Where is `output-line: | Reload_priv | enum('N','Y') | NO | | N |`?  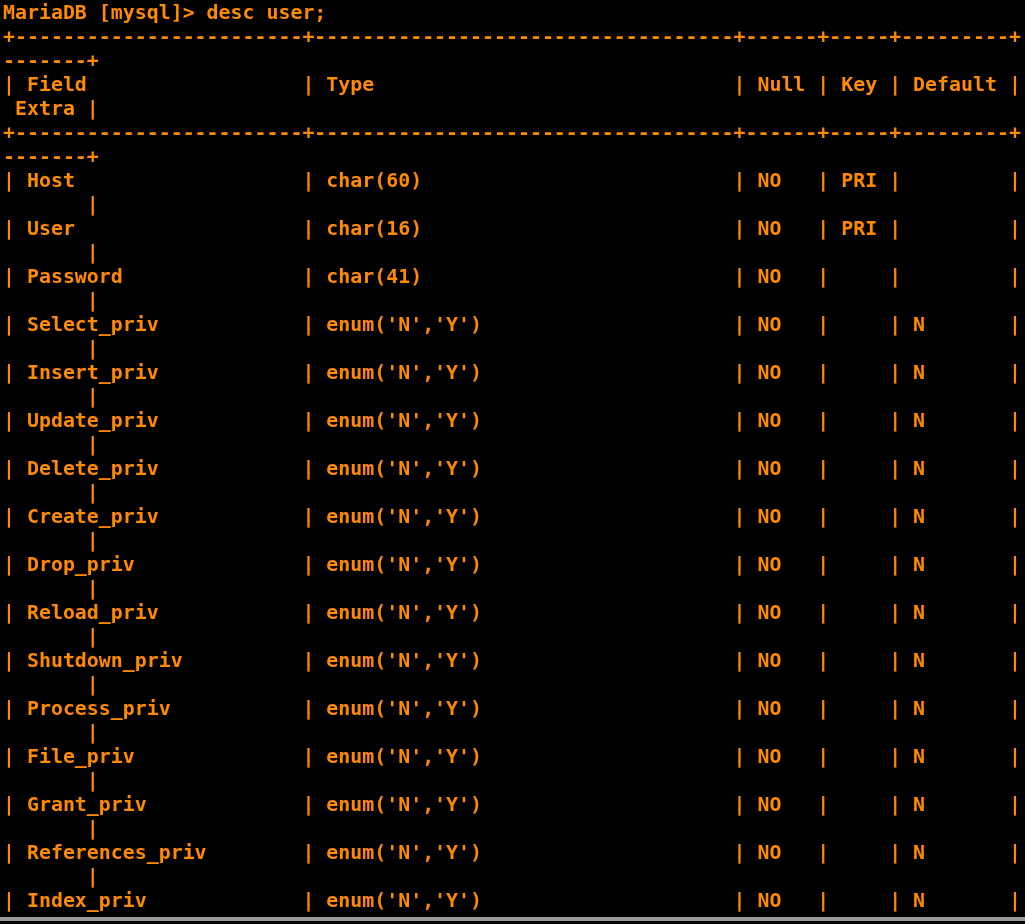 output-line: | Reload_priv | enum('N','Y') | NO | | N | is located at coordinates (512, 613).